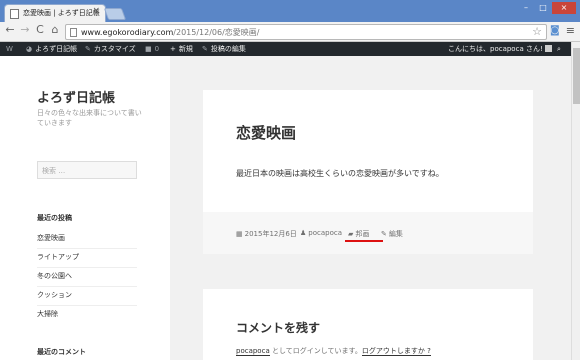 The width and height of the screenshot is (580, 360). Describe the element at coordinates (340, 173) in the screenshot. I see `post-body: 最近日本の映画は高校生くらいの恋愛映画が多いですね。` at that location.